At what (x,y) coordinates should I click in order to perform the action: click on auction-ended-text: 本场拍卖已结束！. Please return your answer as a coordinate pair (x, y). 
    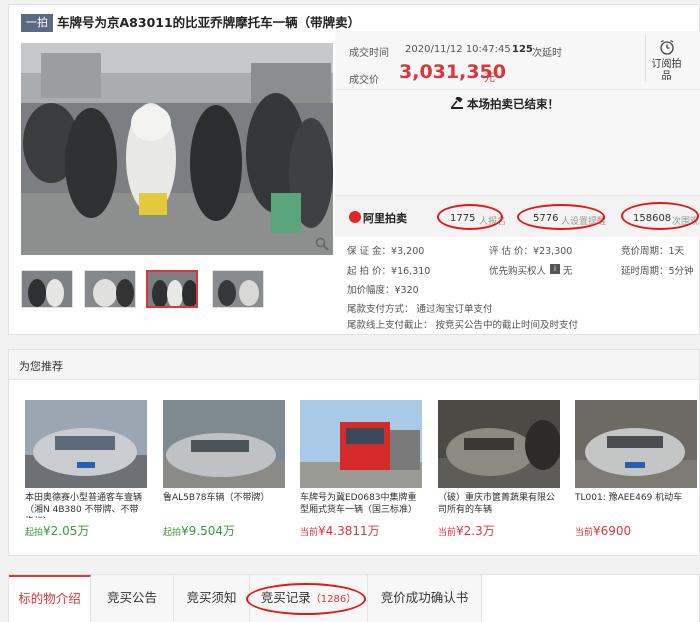
    Looking at the image, I should click on (513, 104).